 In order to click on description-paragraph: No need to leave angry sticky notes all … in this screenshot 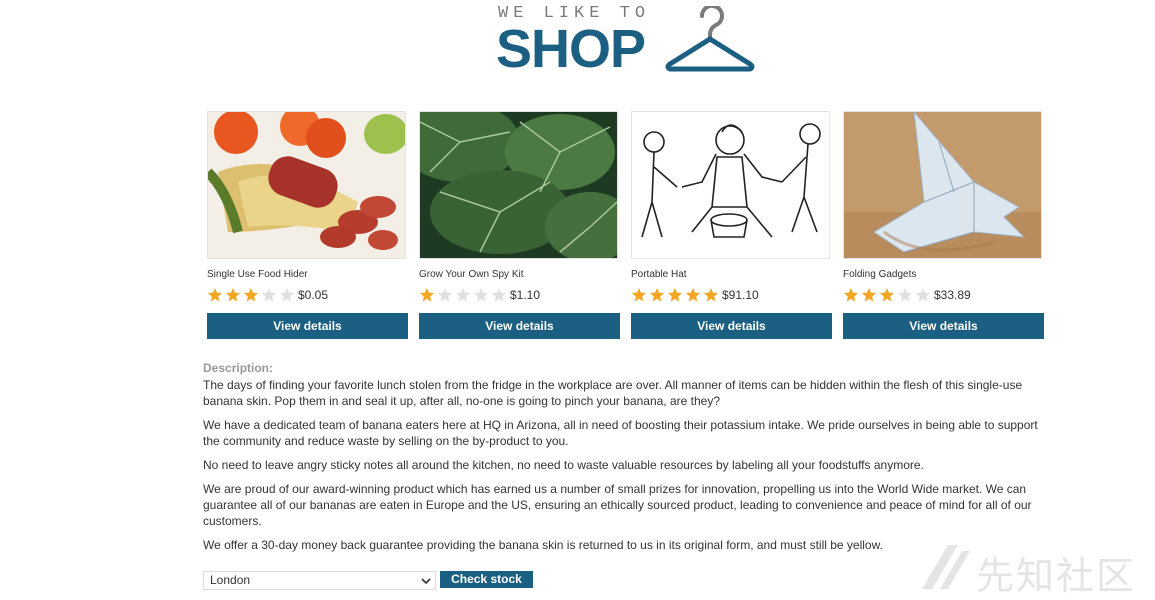, I will do `click(563, 465)`.